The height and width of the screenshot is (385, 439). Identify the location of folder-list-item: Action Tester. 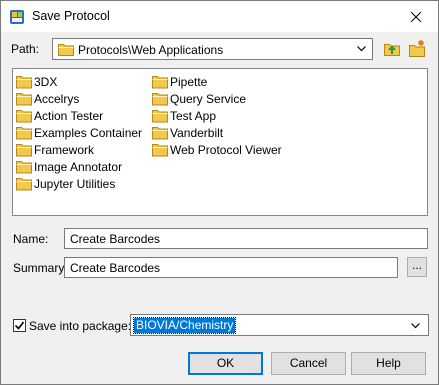
(79, 115).